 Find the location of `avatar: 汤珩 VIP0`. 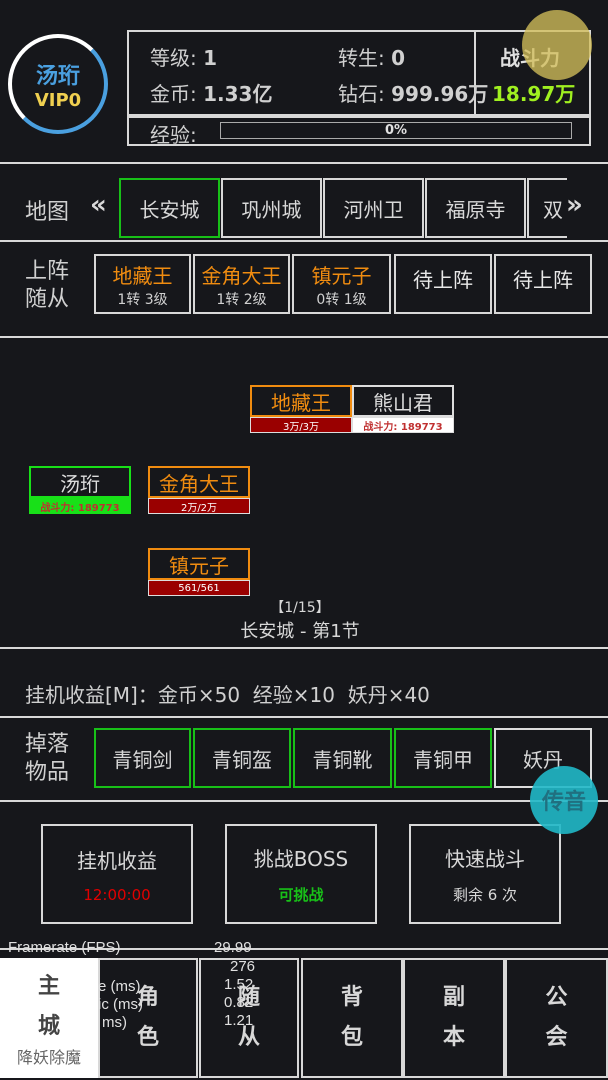

avatar: 汤珩 VIP0 is located at coordinates (58, 84).